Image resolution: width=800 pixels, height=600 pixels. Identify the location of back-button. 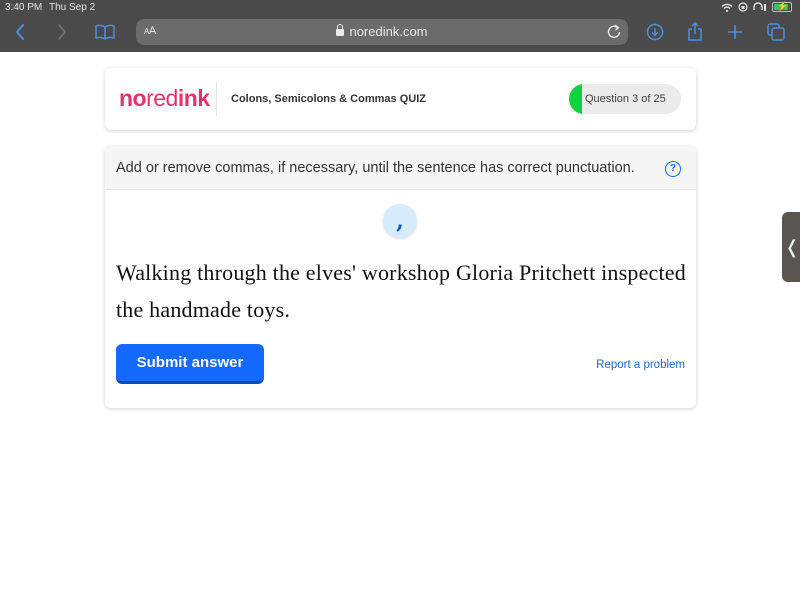
(20, 32).